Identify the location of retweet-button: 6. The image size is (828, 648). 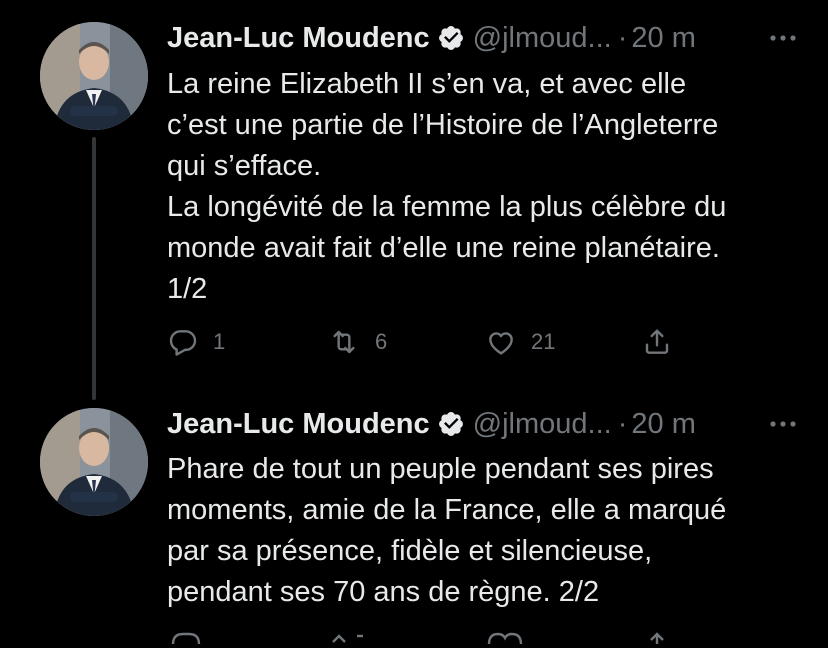
(357, 342).